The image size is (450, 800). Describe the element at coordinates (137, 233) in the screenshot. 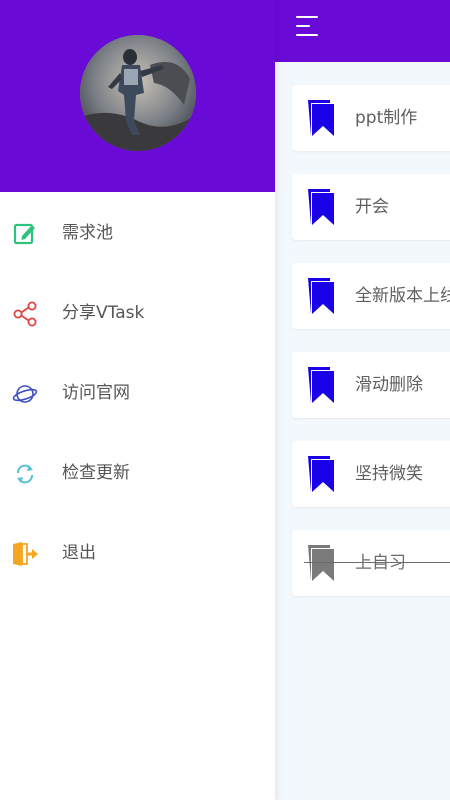

I see `drawer-item-requirements: 需求池` at that location.